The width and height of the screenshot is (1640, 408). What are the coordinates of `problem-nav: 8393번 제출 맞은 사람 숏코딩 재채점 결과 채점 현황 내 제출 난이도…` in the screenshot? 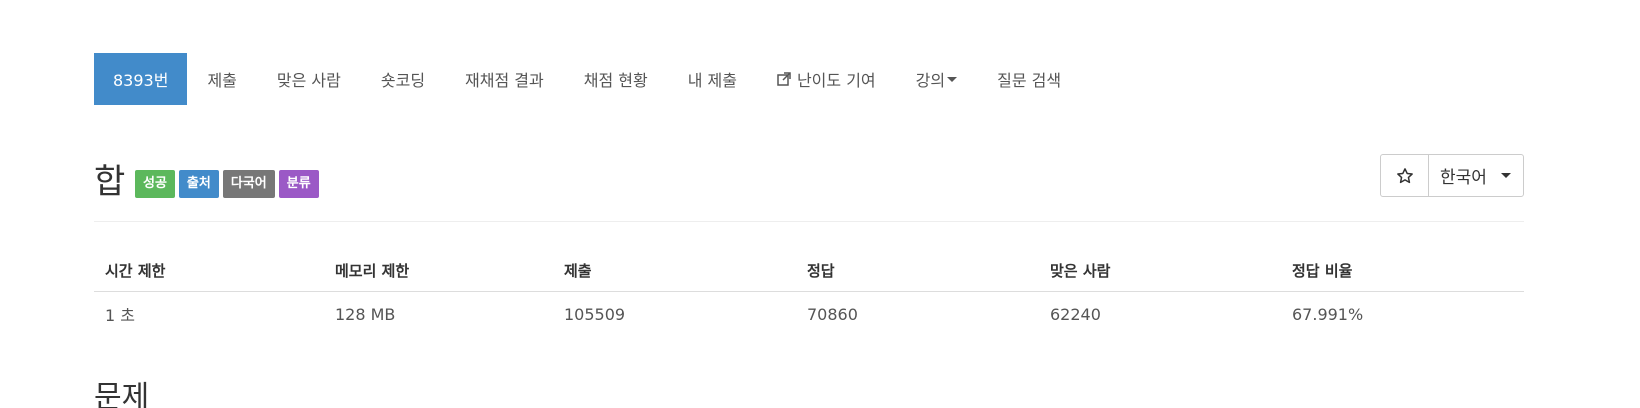 It's located at (587, 79).